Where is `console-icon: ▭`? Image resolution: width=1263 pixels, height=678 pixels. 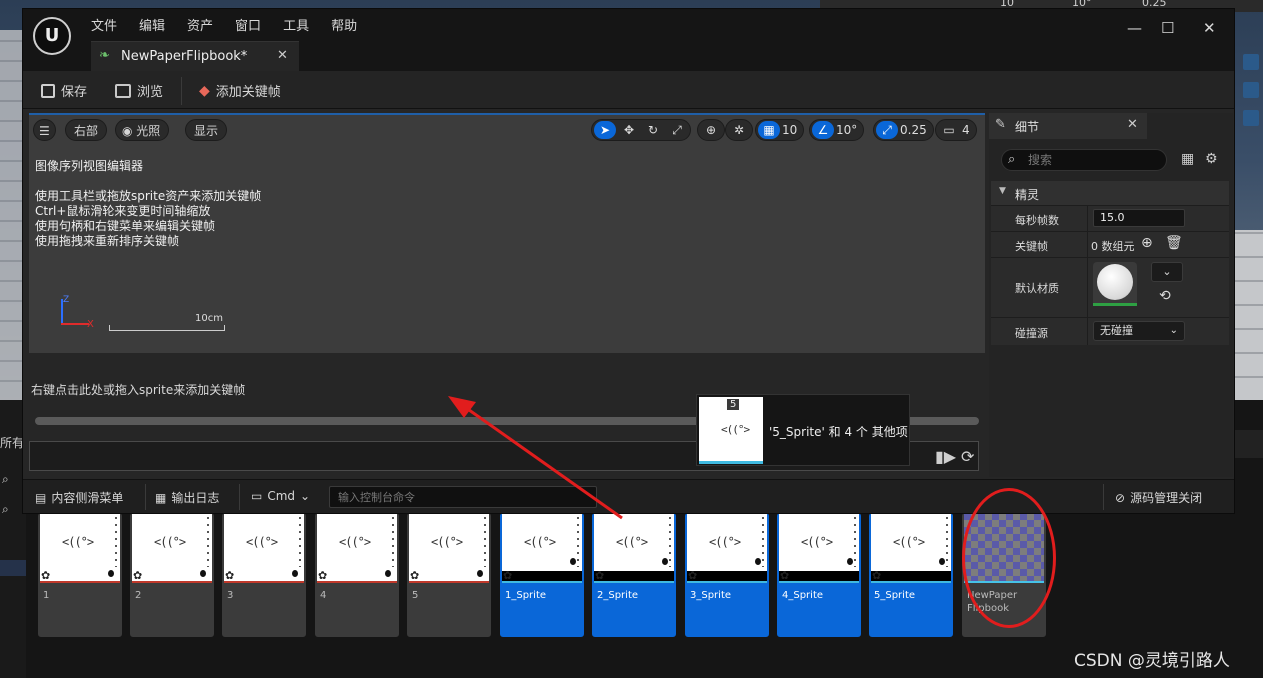
console-icon: ▭ is located at coordinates (257, 496).